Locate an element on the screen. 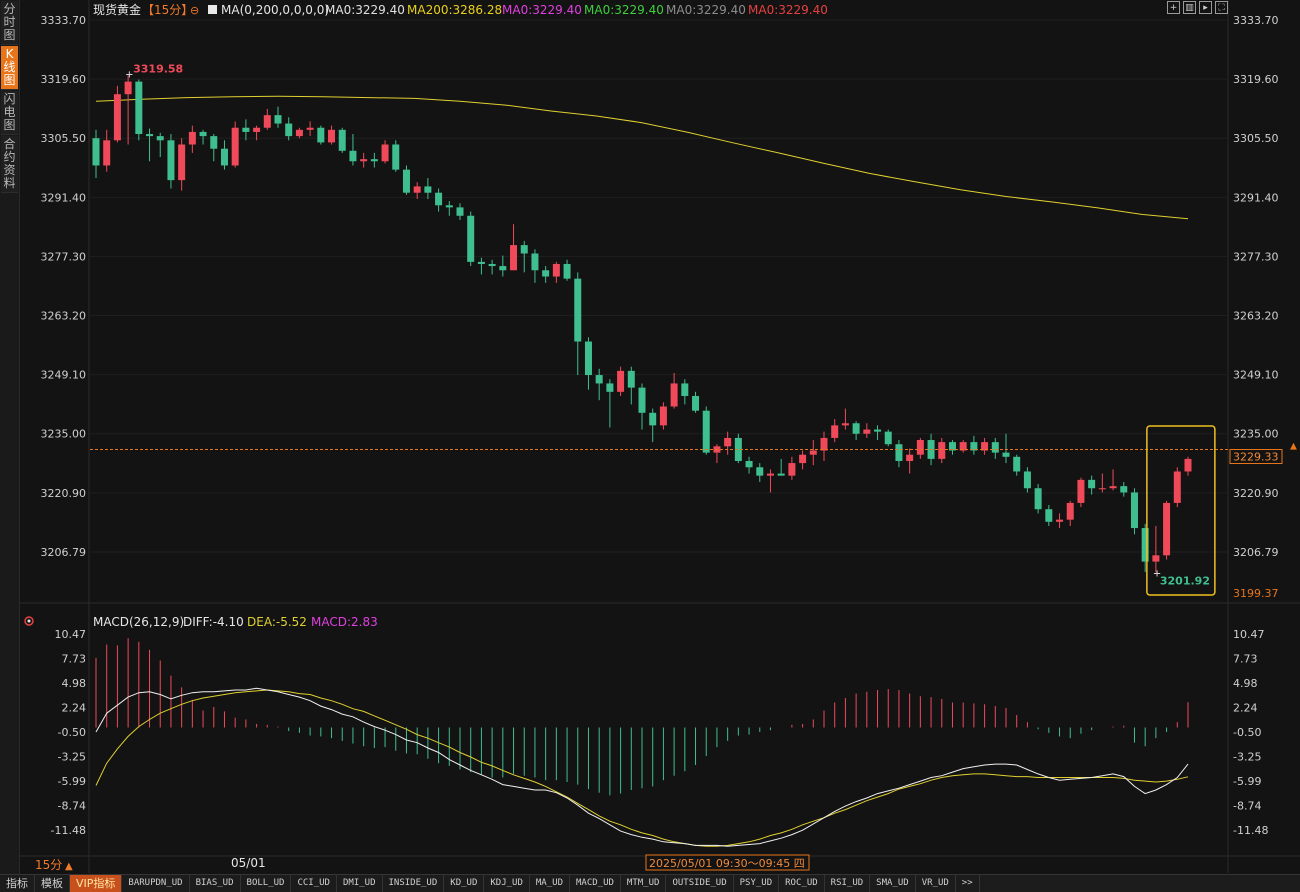 Image resolution: width=1300 pixels, height=892 pixels. toolbar-item-vip: VIP指标 is located at coordinates (96, 883).